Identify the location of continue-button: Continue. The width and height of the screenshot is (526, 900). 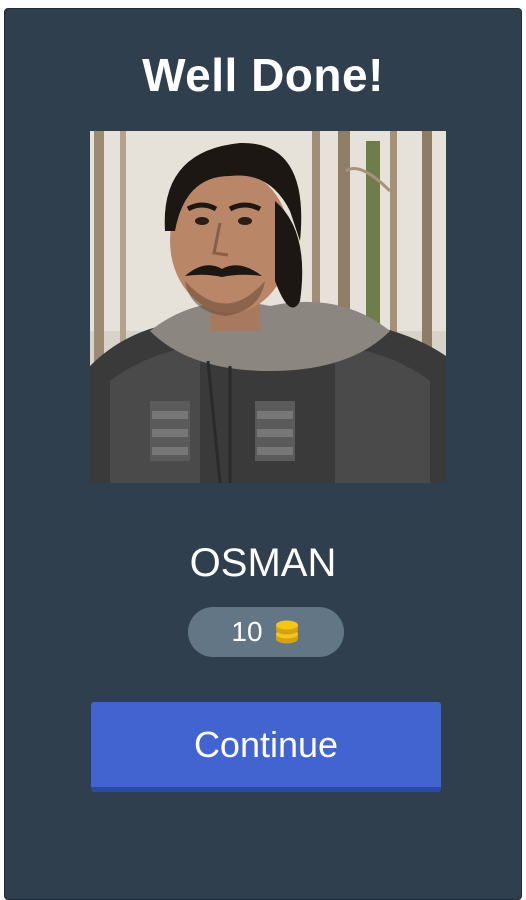
(266, 747).